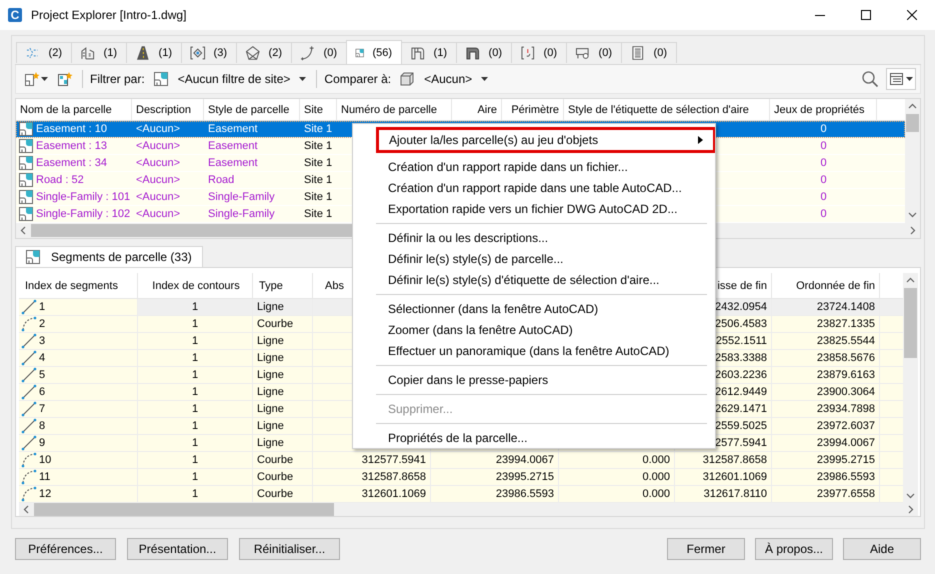 Image resolution: width=935 pixels, height=574 pixels. Describe the element at coordinates (358, 79) in the screenshot. I see `compare-label: Comparer à:` at that location.